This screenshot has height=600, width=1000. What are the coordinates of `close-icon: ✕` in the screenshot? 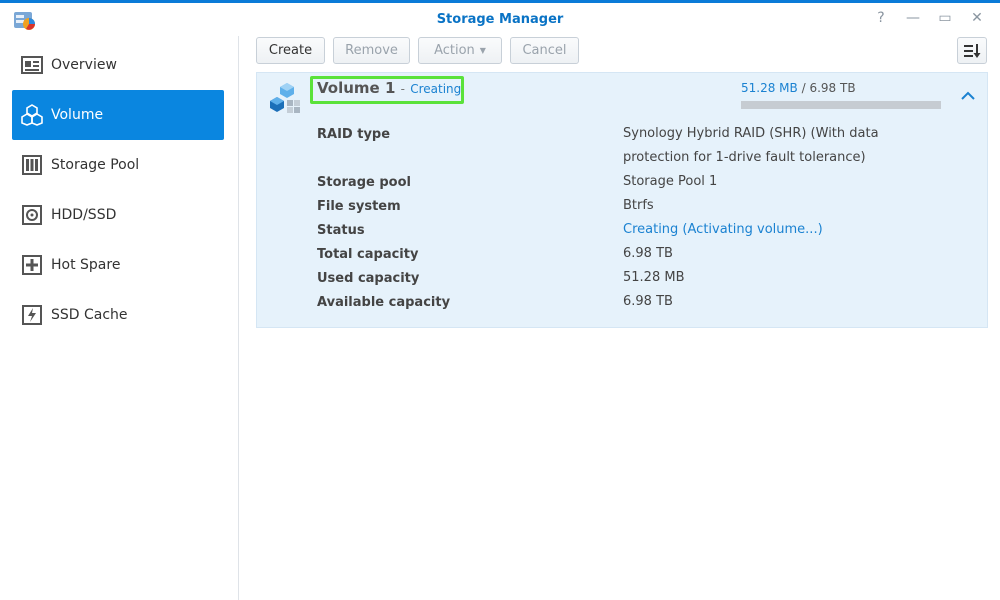 It's located at (977, 18).